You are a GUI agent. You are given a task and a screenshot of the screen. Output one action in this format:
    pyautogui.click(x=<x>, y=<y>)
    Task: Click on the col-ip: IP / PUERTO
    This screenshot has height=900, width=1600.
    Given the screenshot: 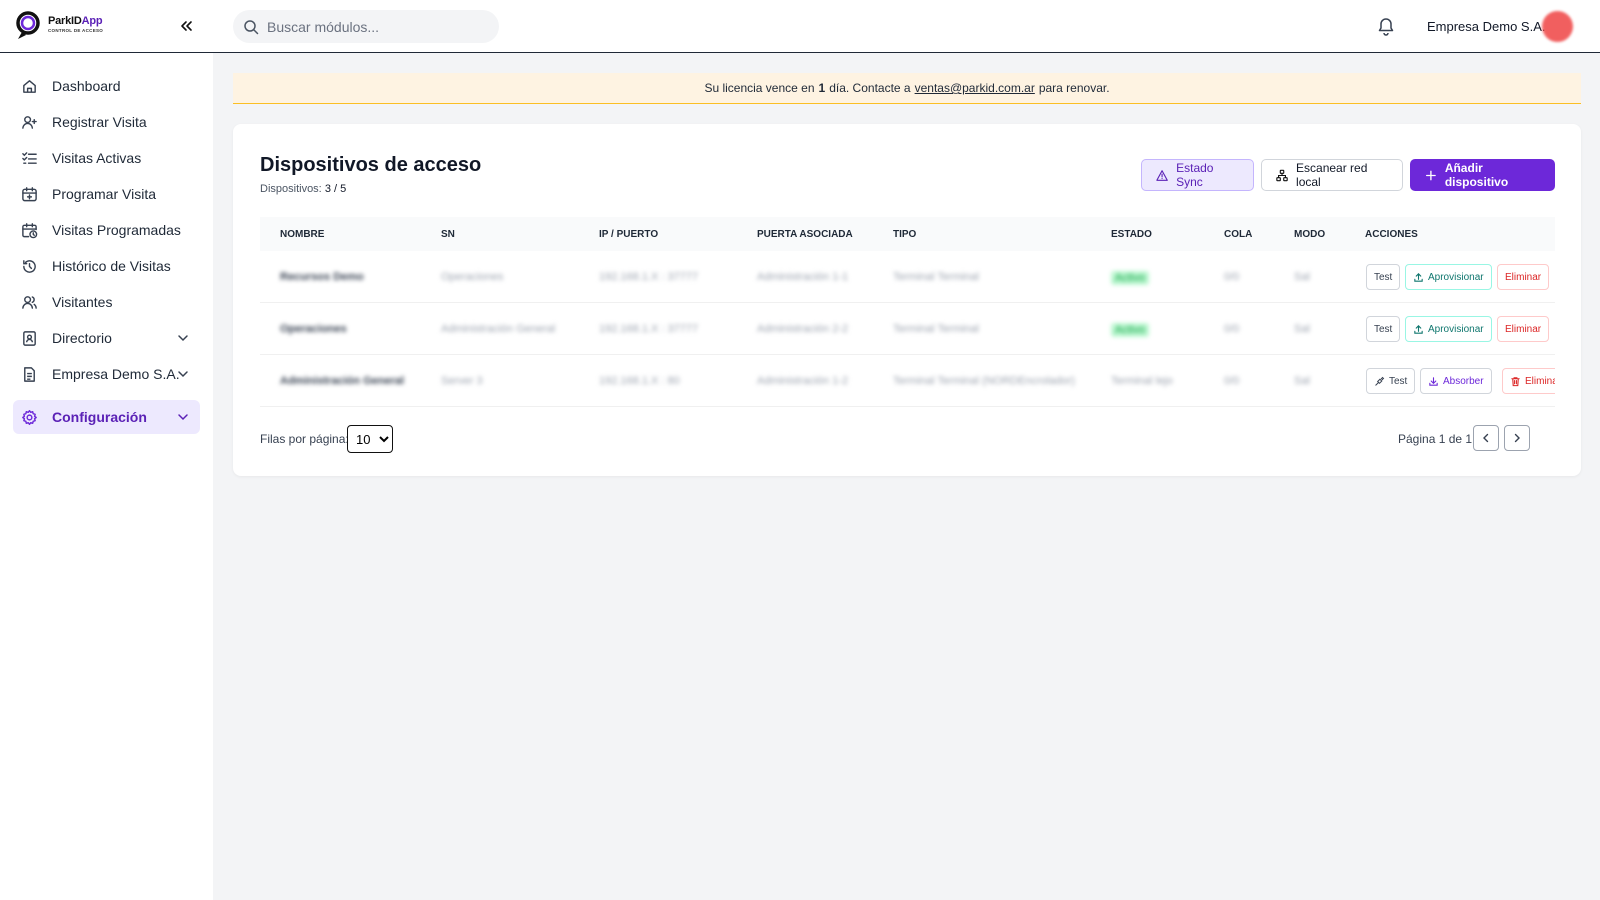 What is the action you would take?
    pyautogui.click(x=628, y=234)
    